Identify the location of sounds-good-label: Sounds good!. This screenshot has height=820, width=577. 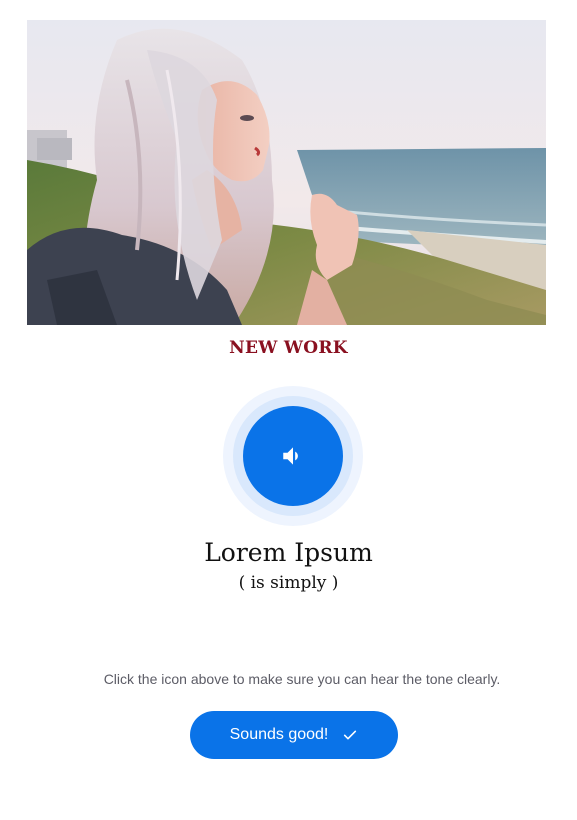
(279, 734).